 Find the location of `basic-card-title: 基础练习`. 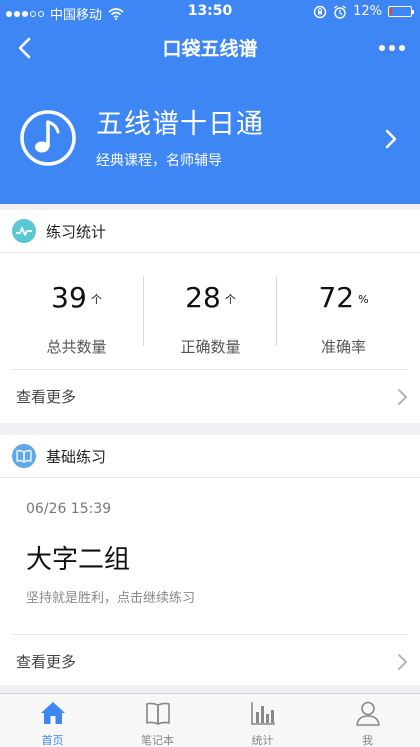

basic-card-title: 基础练习 is located at coordinates (76, 456).